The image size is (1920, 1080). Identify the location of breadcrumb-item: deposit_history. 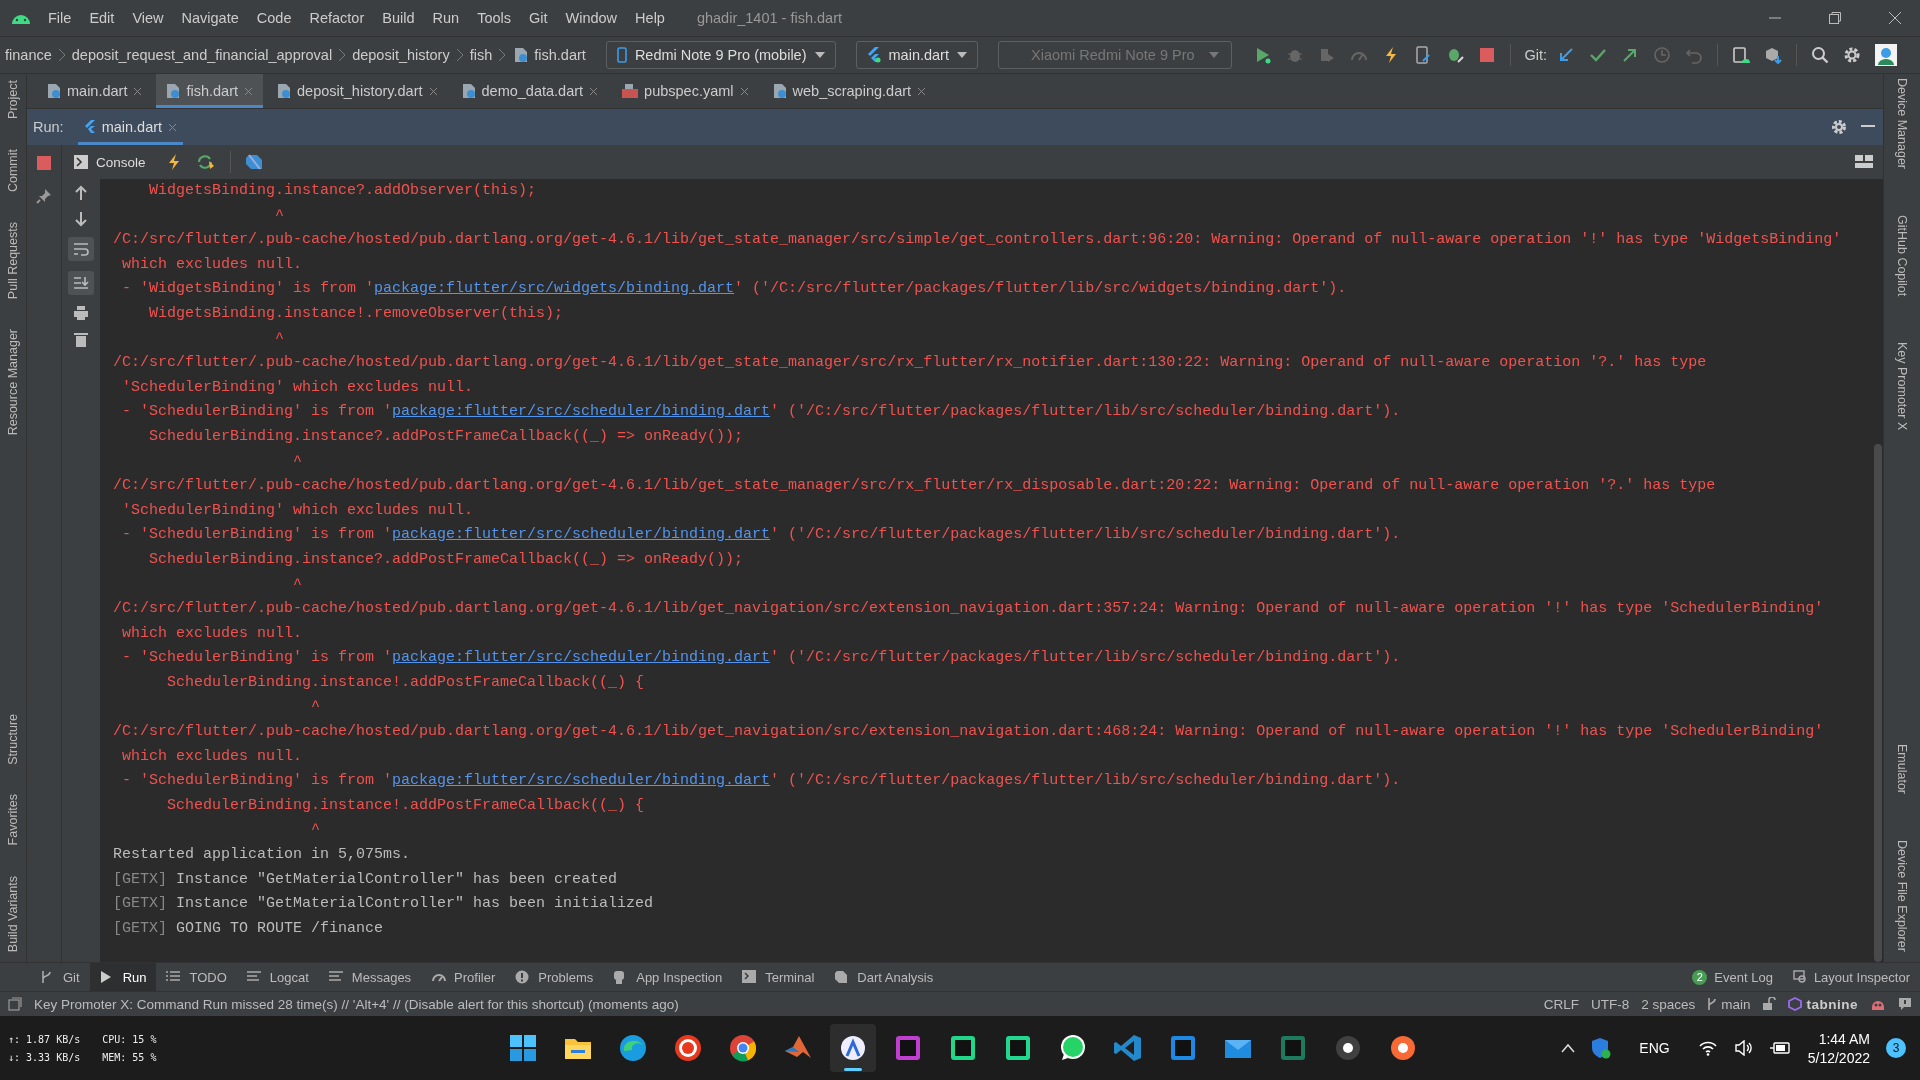
(401, 55).